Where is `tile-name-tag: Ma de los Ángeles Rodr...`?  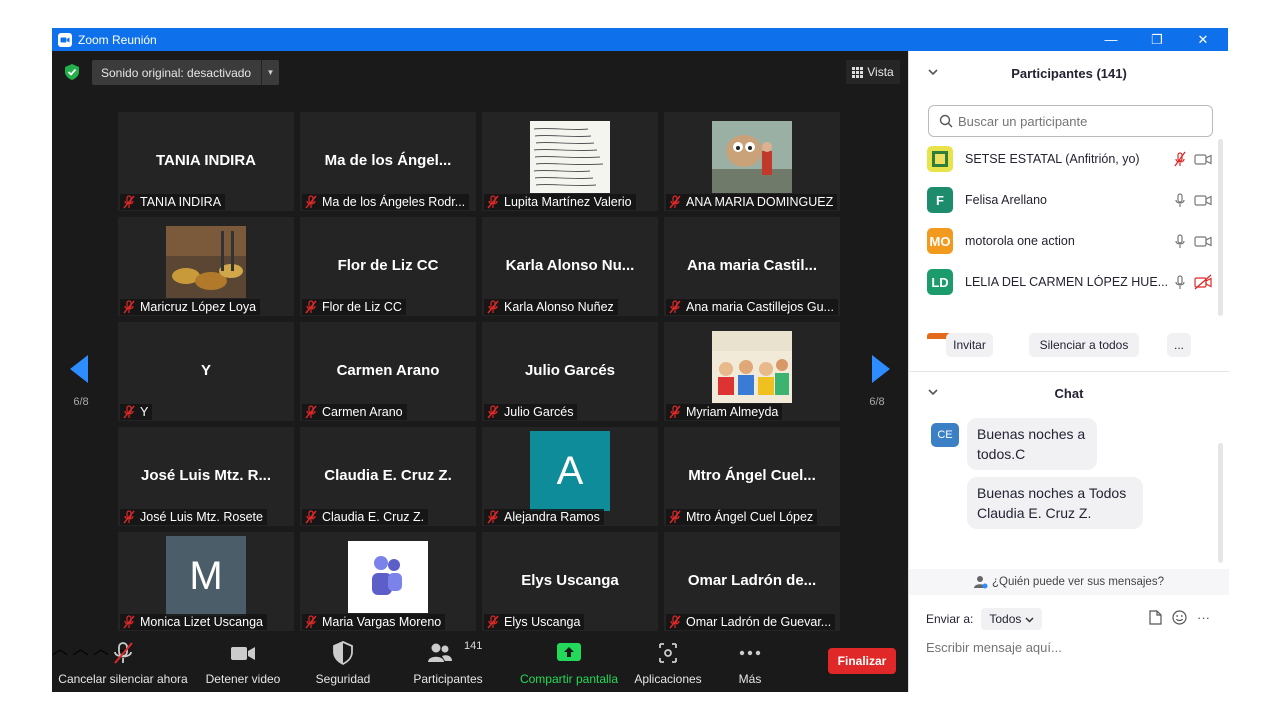 tile-name-tag: Ma de los Ángeles Rodr... is located at coordinates (386, 202).